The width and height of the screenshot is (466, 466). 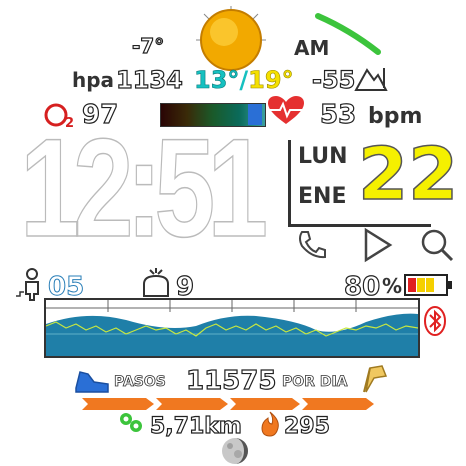 What do you see at coordinates (148, 45) in the screenshot?
I see `temperature-current: -7°` at bounding box center [148, 45].